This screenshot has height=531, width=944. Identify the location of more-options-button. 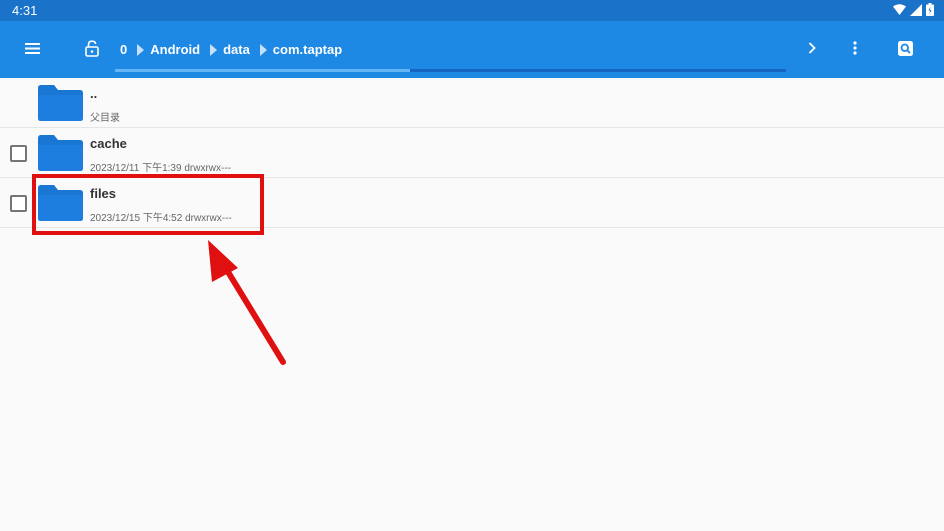
(855, 48).